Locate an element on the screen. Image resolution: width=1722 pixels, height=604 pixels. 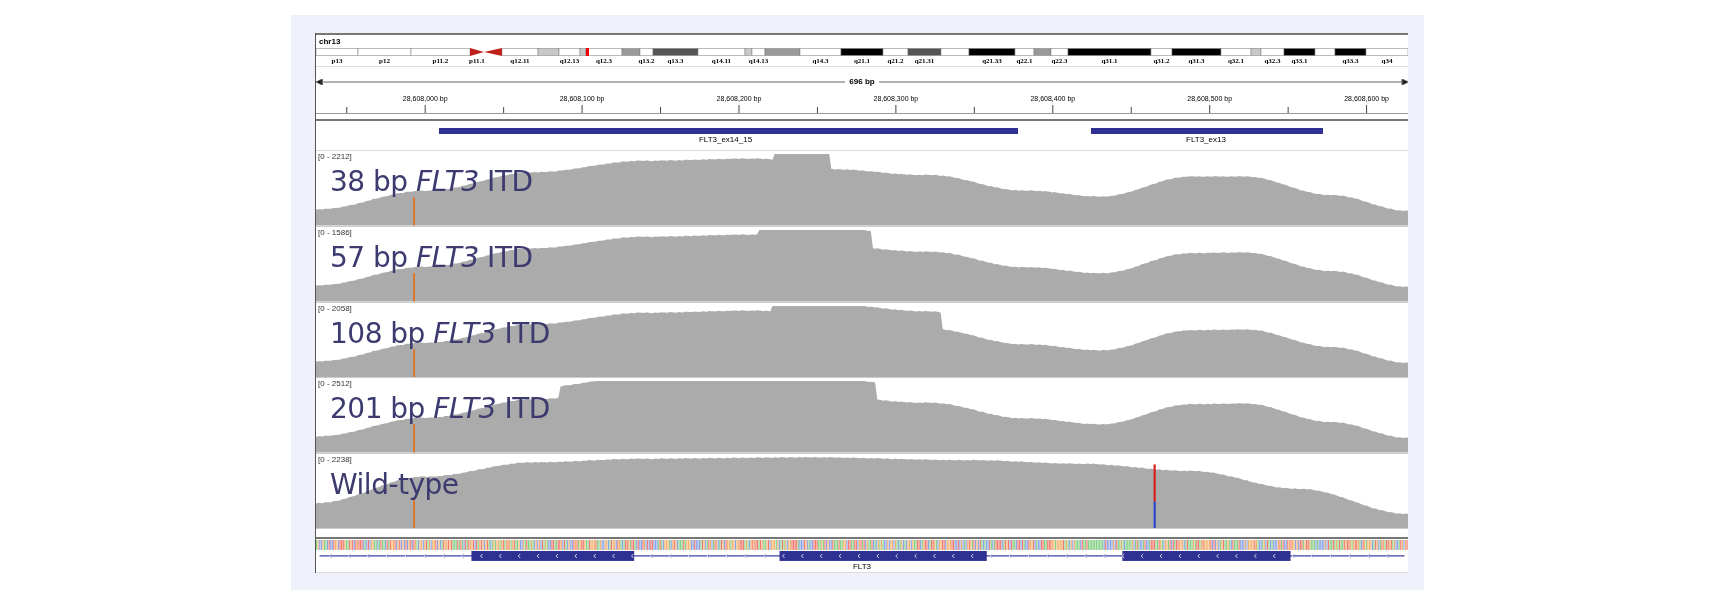
data-range: [0 - 2512] is located at coordinates (335, 384).